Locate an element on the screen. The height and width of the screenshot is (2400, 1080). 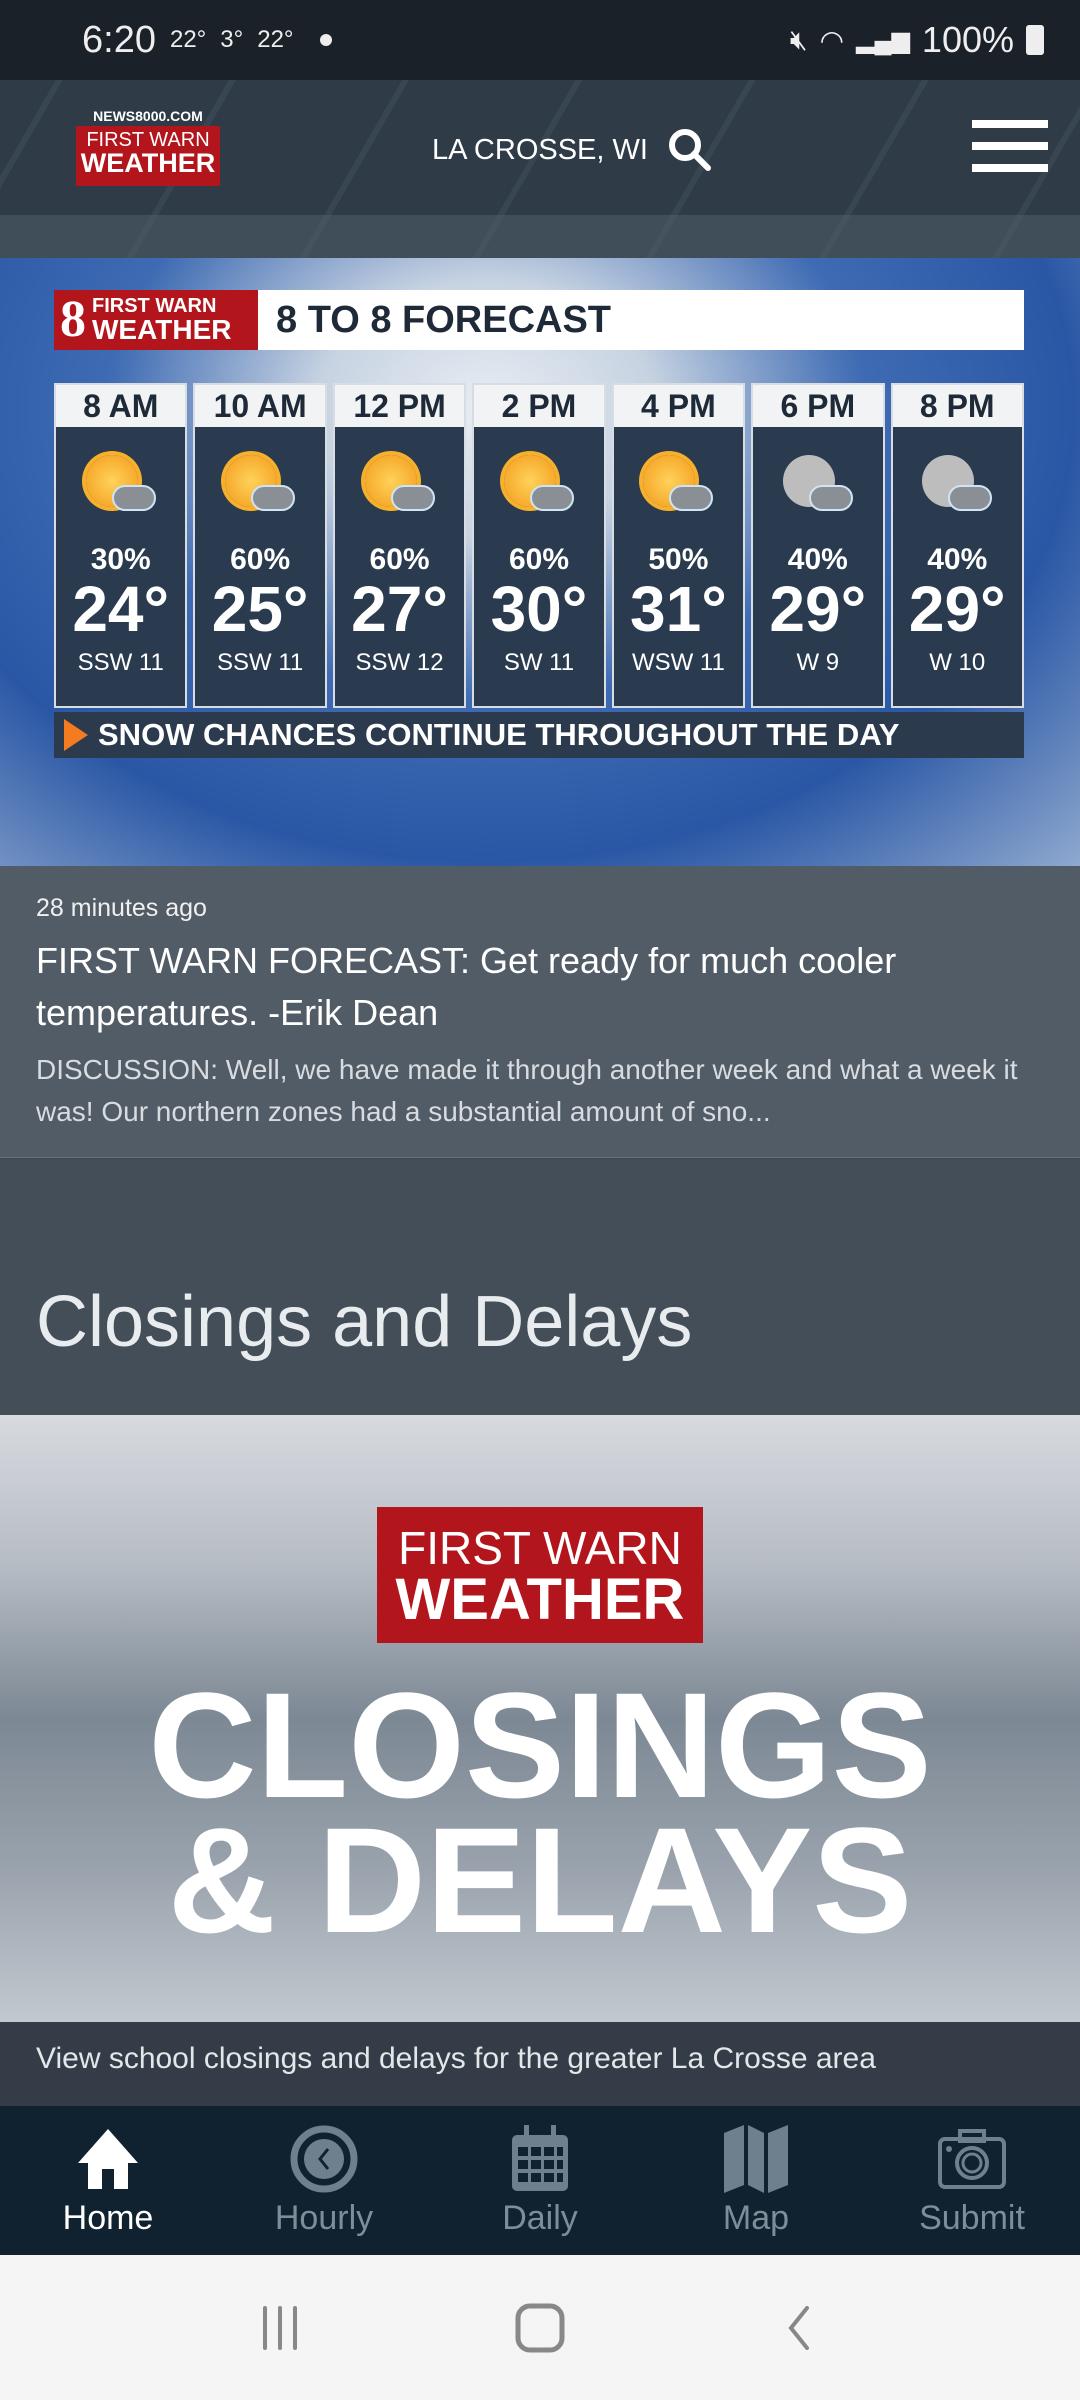
article-timestamp: 28 minutes ago is located at coordinates (121, 908).